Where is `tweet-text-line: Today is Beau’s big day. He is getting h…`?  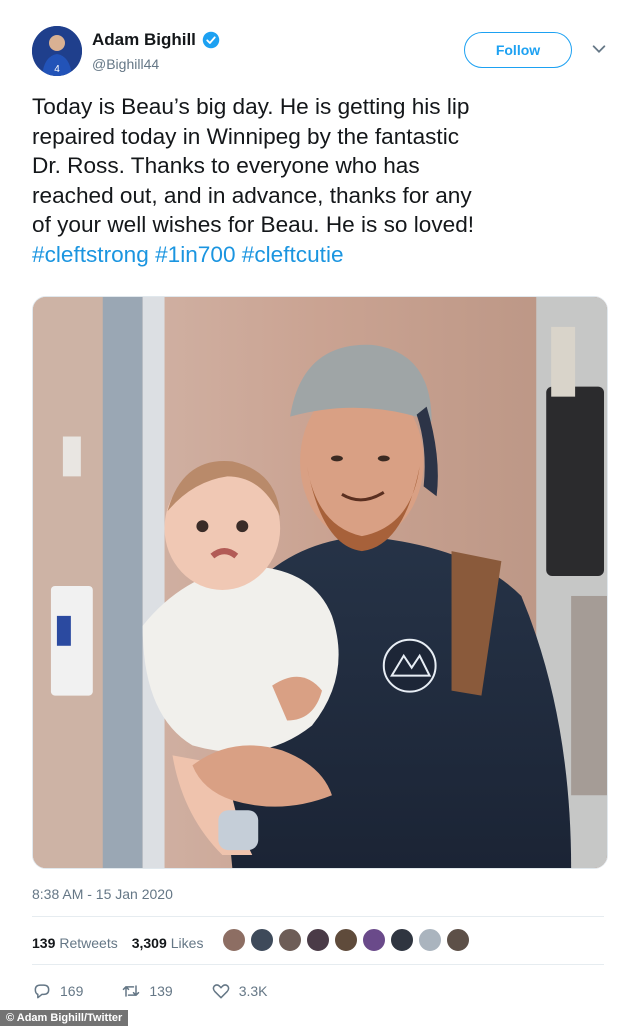
tweet-text-line: Today is Beau’s big day. He is getting h… is located at coordinates (251, 106).